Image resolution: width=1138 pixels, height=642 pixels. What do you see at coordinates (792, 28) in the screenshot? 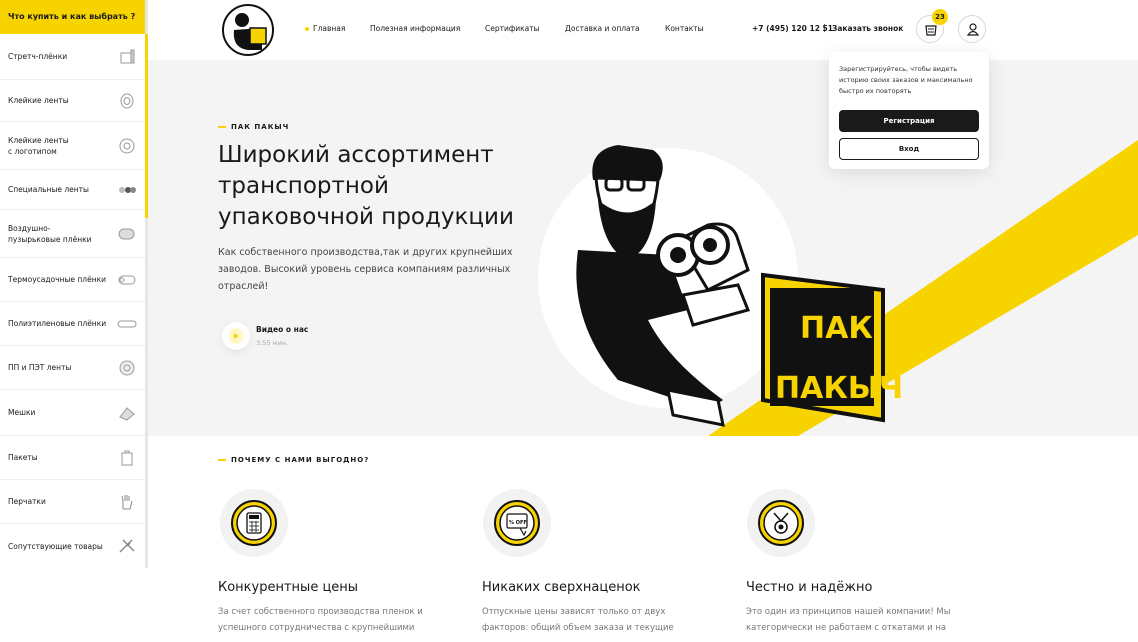
I see `phone-link: +7 (495) 120 12 51` at bounding box center [792, 28].